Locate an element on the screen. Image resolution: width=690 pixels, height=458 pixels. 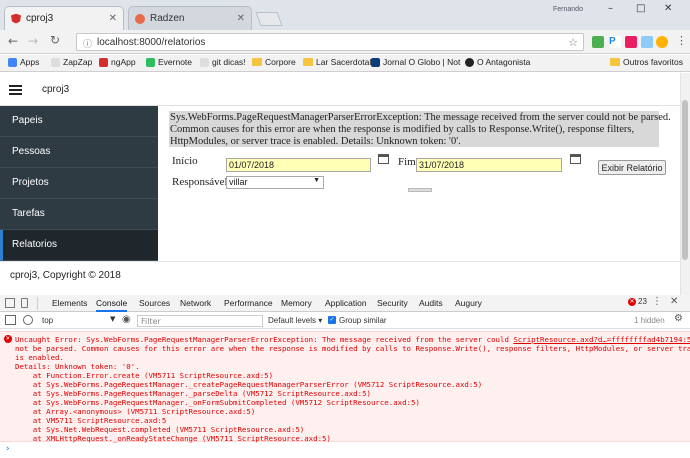
console-settings-icon: ⚙ is located at coordinates (678, 318).